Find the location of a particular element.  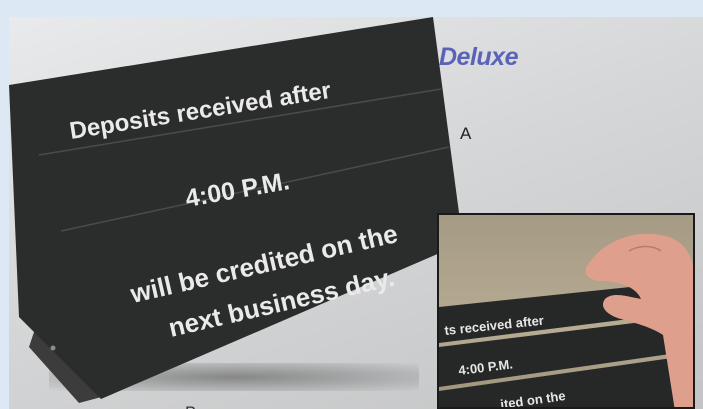

label-a: A is located at coordinates (466, 133).